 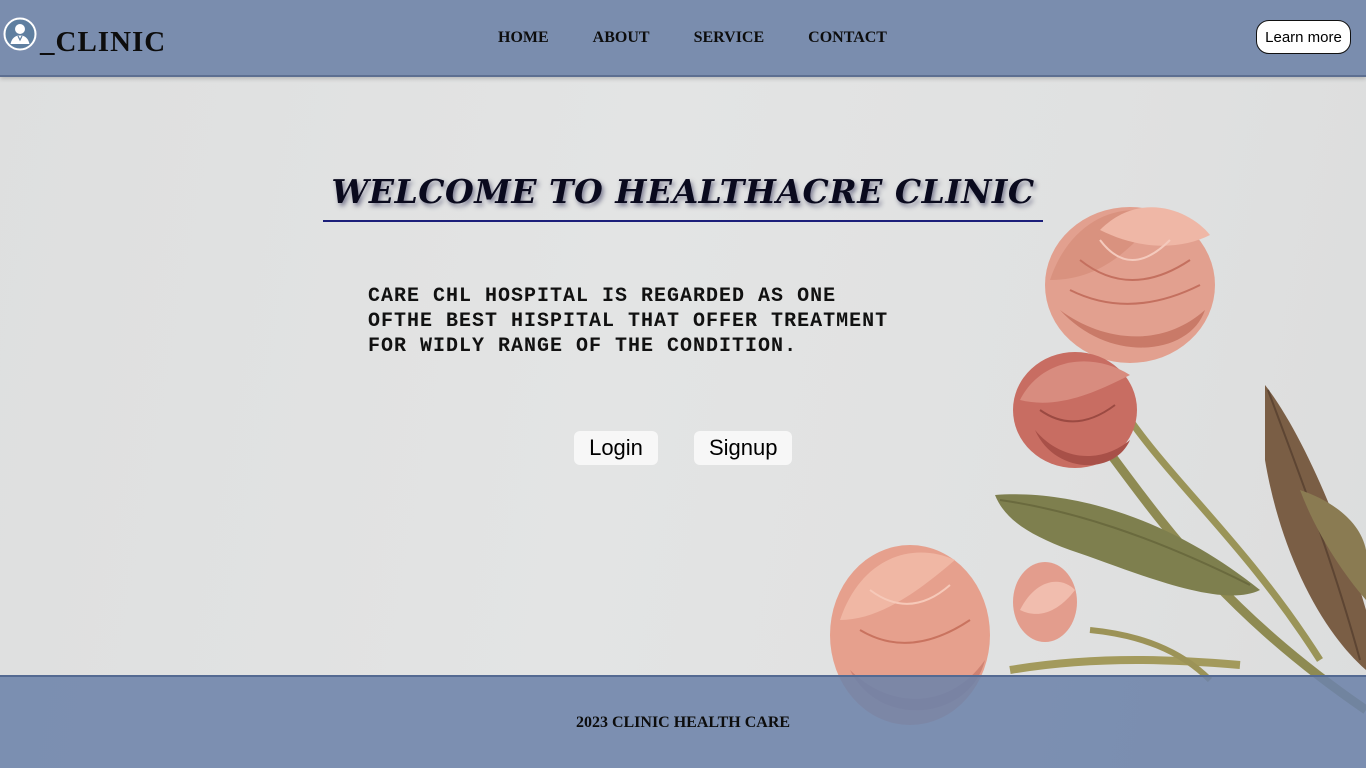 What do you see at coordinates (683, 221) in the screenshot?
I see `title-underline` at bounding box center [683, 221].